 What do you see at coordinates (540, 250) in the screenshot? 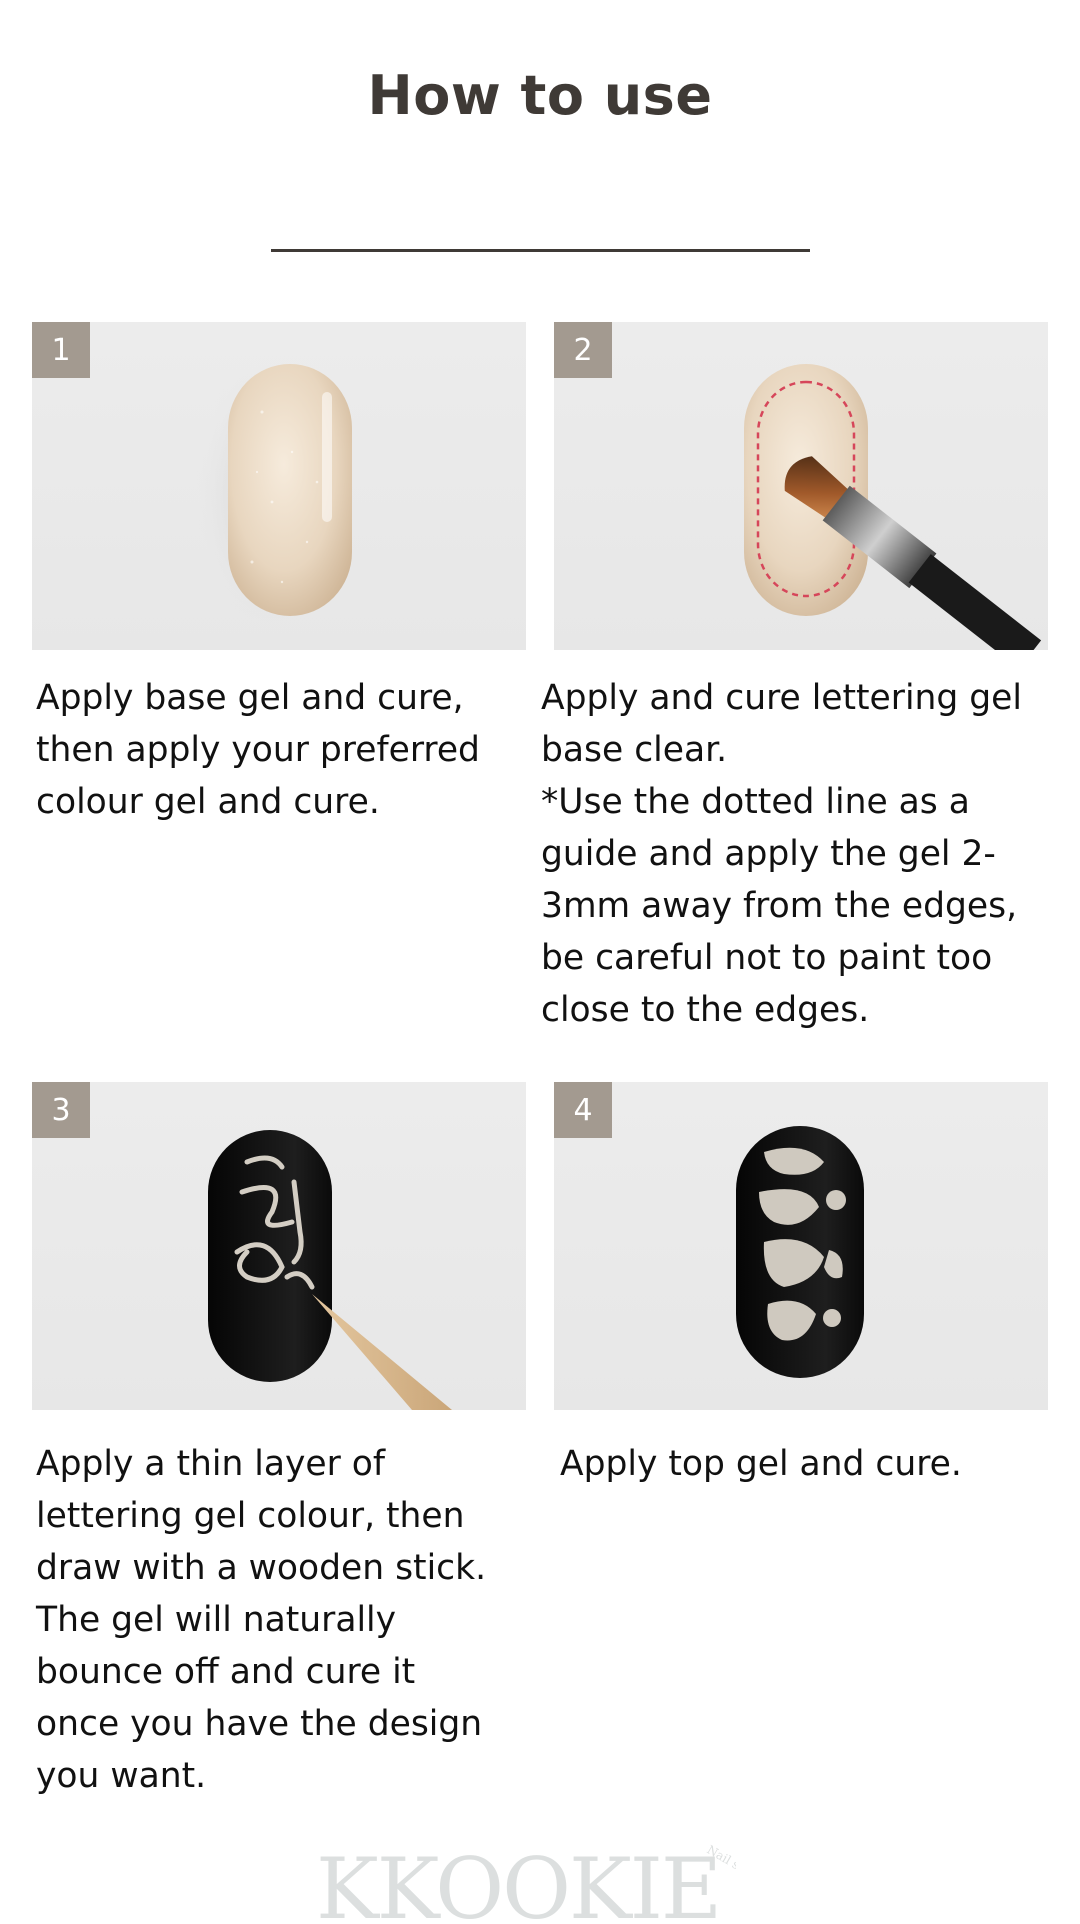
I see `title-divider` at bounding box center [540, 250].